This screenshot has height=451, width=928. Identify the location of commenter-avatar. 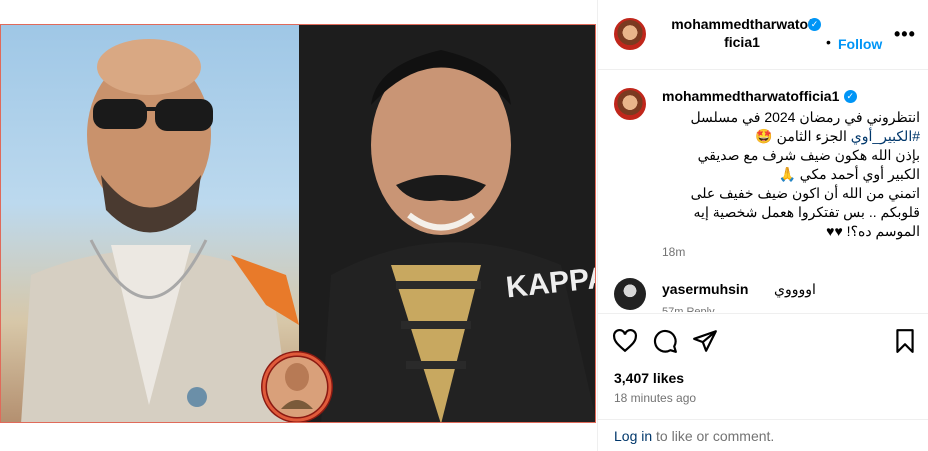
(630, 294).